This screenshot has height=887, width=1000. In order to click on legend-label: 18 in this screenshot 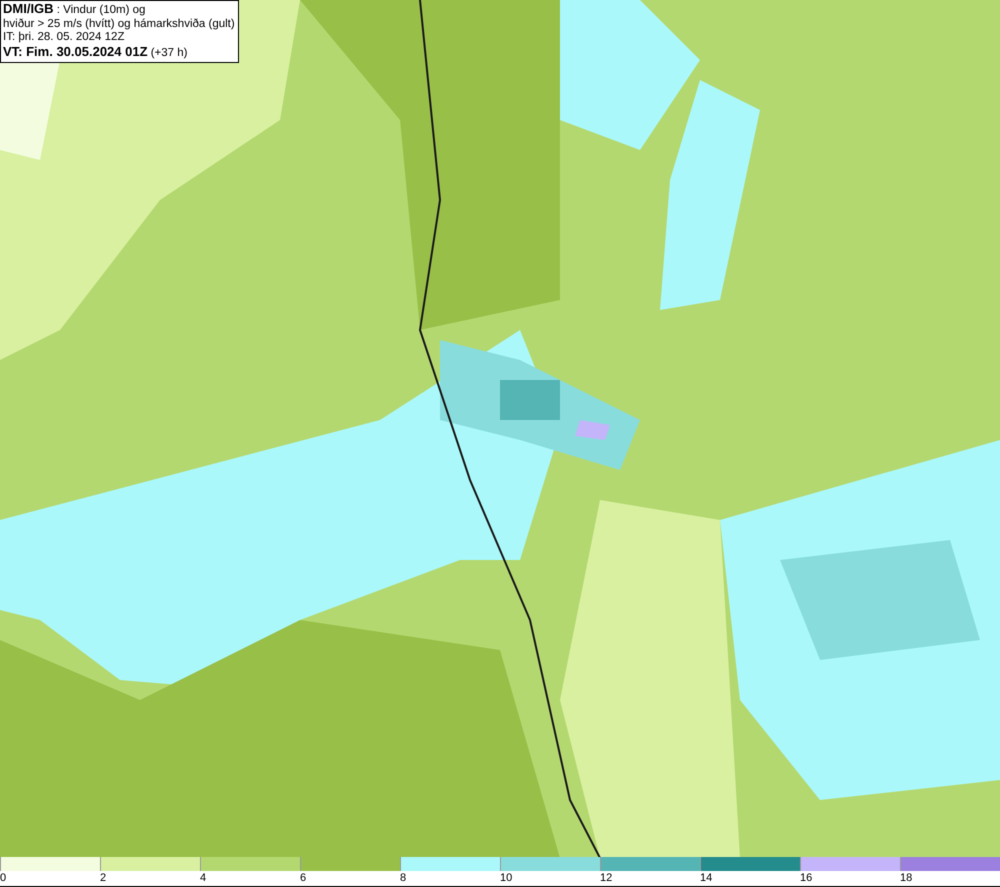, I will do `click(906, 878)`.